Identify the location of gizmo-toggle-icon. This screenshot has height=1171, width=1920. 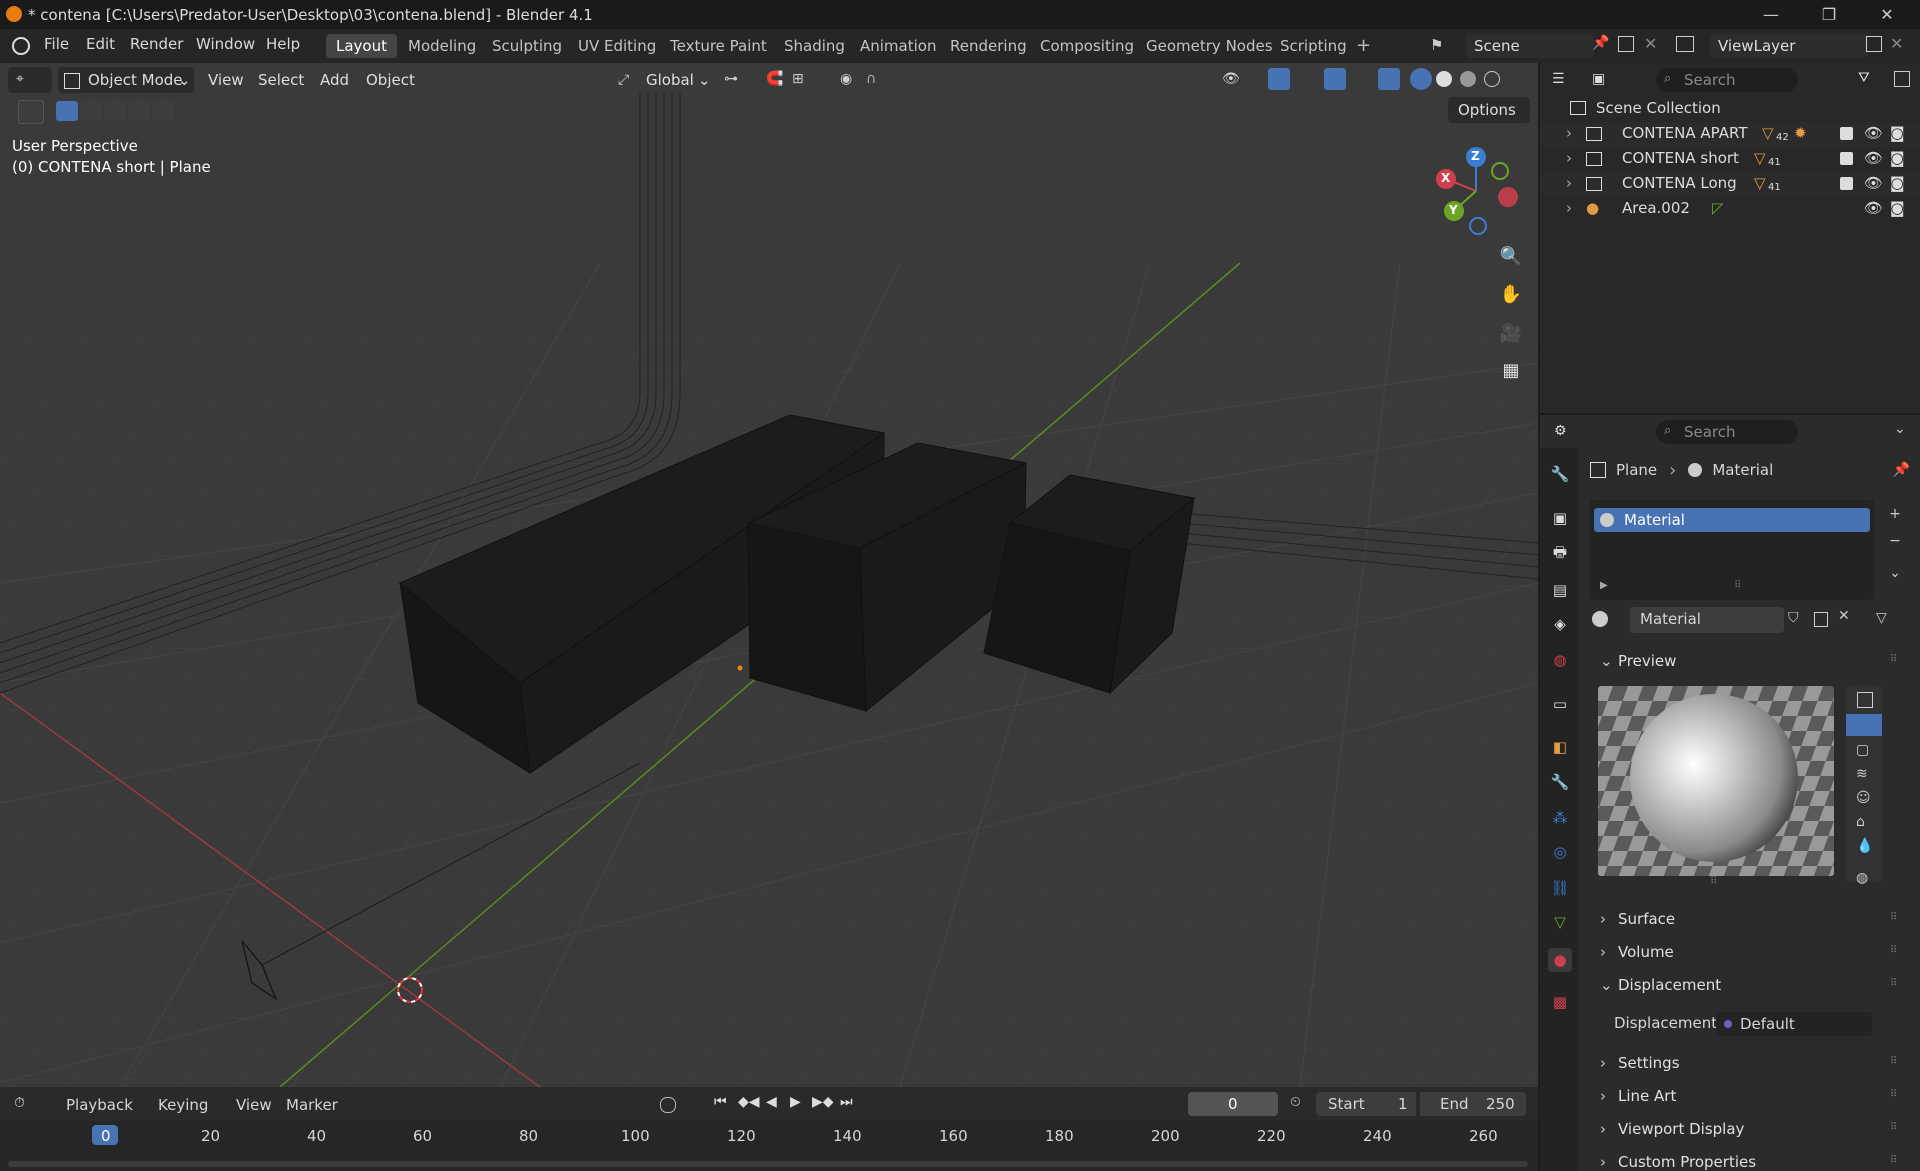
(1279, 79).